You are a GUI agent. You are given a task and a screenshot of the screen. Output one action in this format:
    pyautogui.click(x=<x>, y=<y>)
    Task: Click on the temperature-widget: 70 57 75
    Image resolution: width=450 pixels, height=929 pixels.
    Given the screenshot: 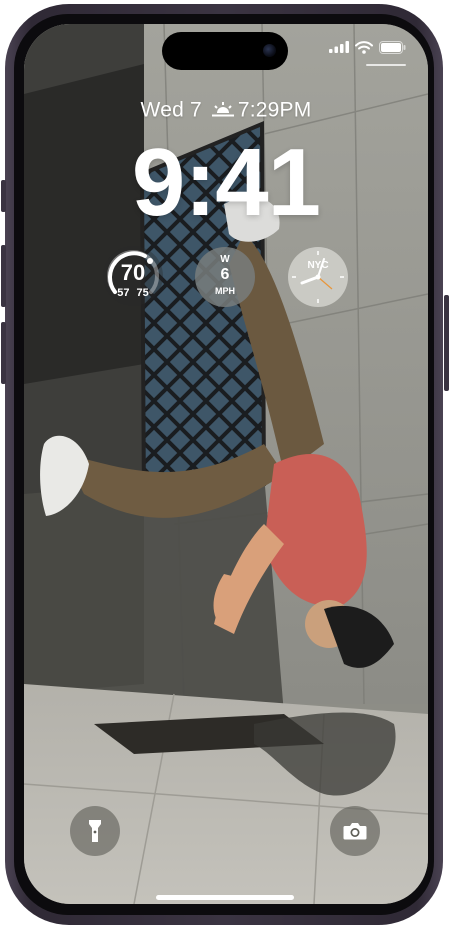 What is the action you would take?
    pyautogui.click(x=133, y=276)
    